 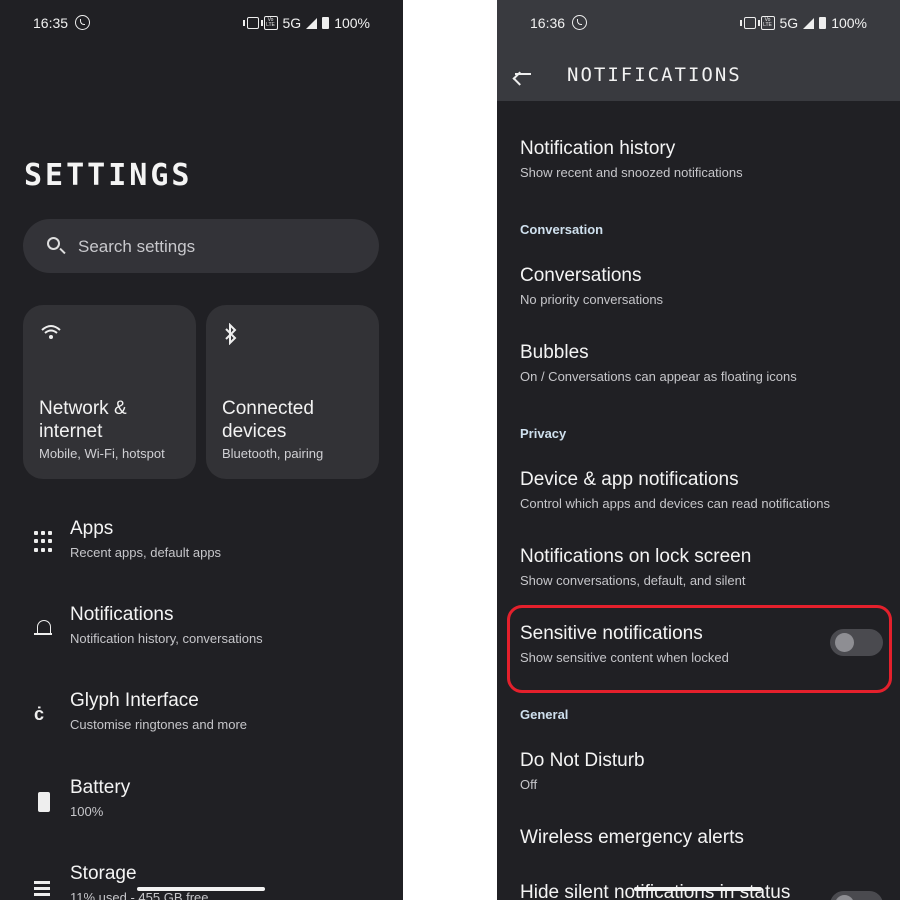 What do you see at coordinates (166, 638) in the screenshot?
I see `item-subtitle: Notification history, conversations` at bounding box center [166, 638].